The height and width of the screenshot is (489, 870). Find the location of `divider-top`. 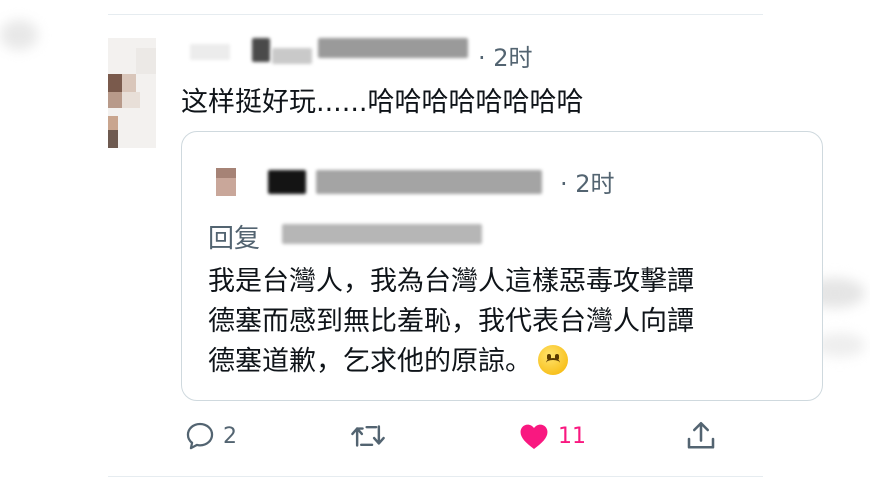

divider-top is located at coordinates (435, 14).